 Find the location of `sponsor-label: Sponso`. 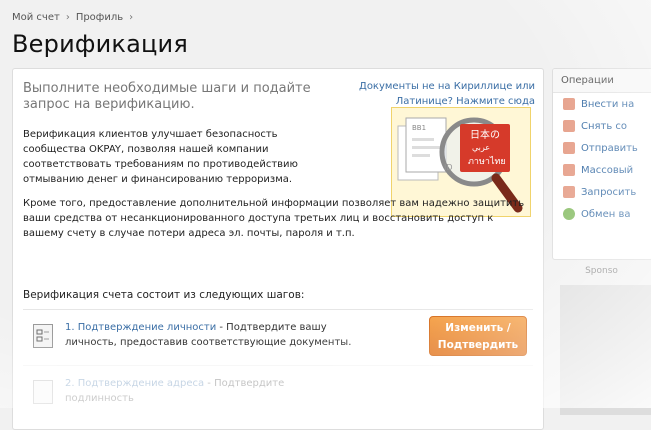

sponsor-label: Sponso is located at coordinates (601, 271).